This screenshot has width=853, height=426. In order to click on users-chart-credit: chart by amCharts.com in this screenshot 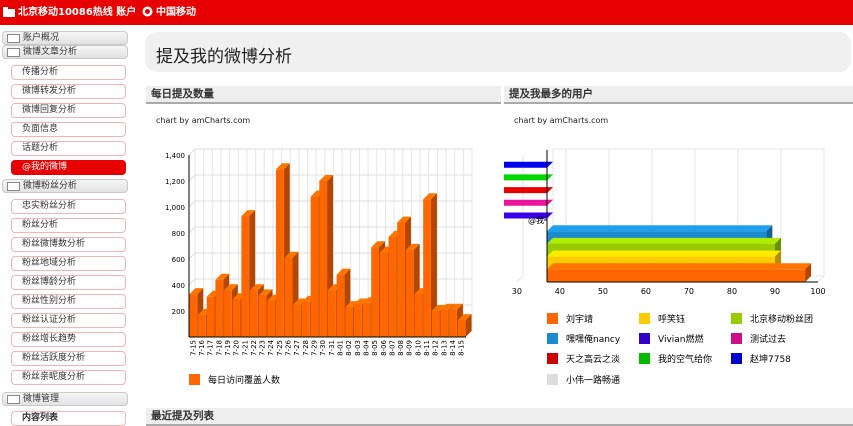, I will do `click(561, 120)`.